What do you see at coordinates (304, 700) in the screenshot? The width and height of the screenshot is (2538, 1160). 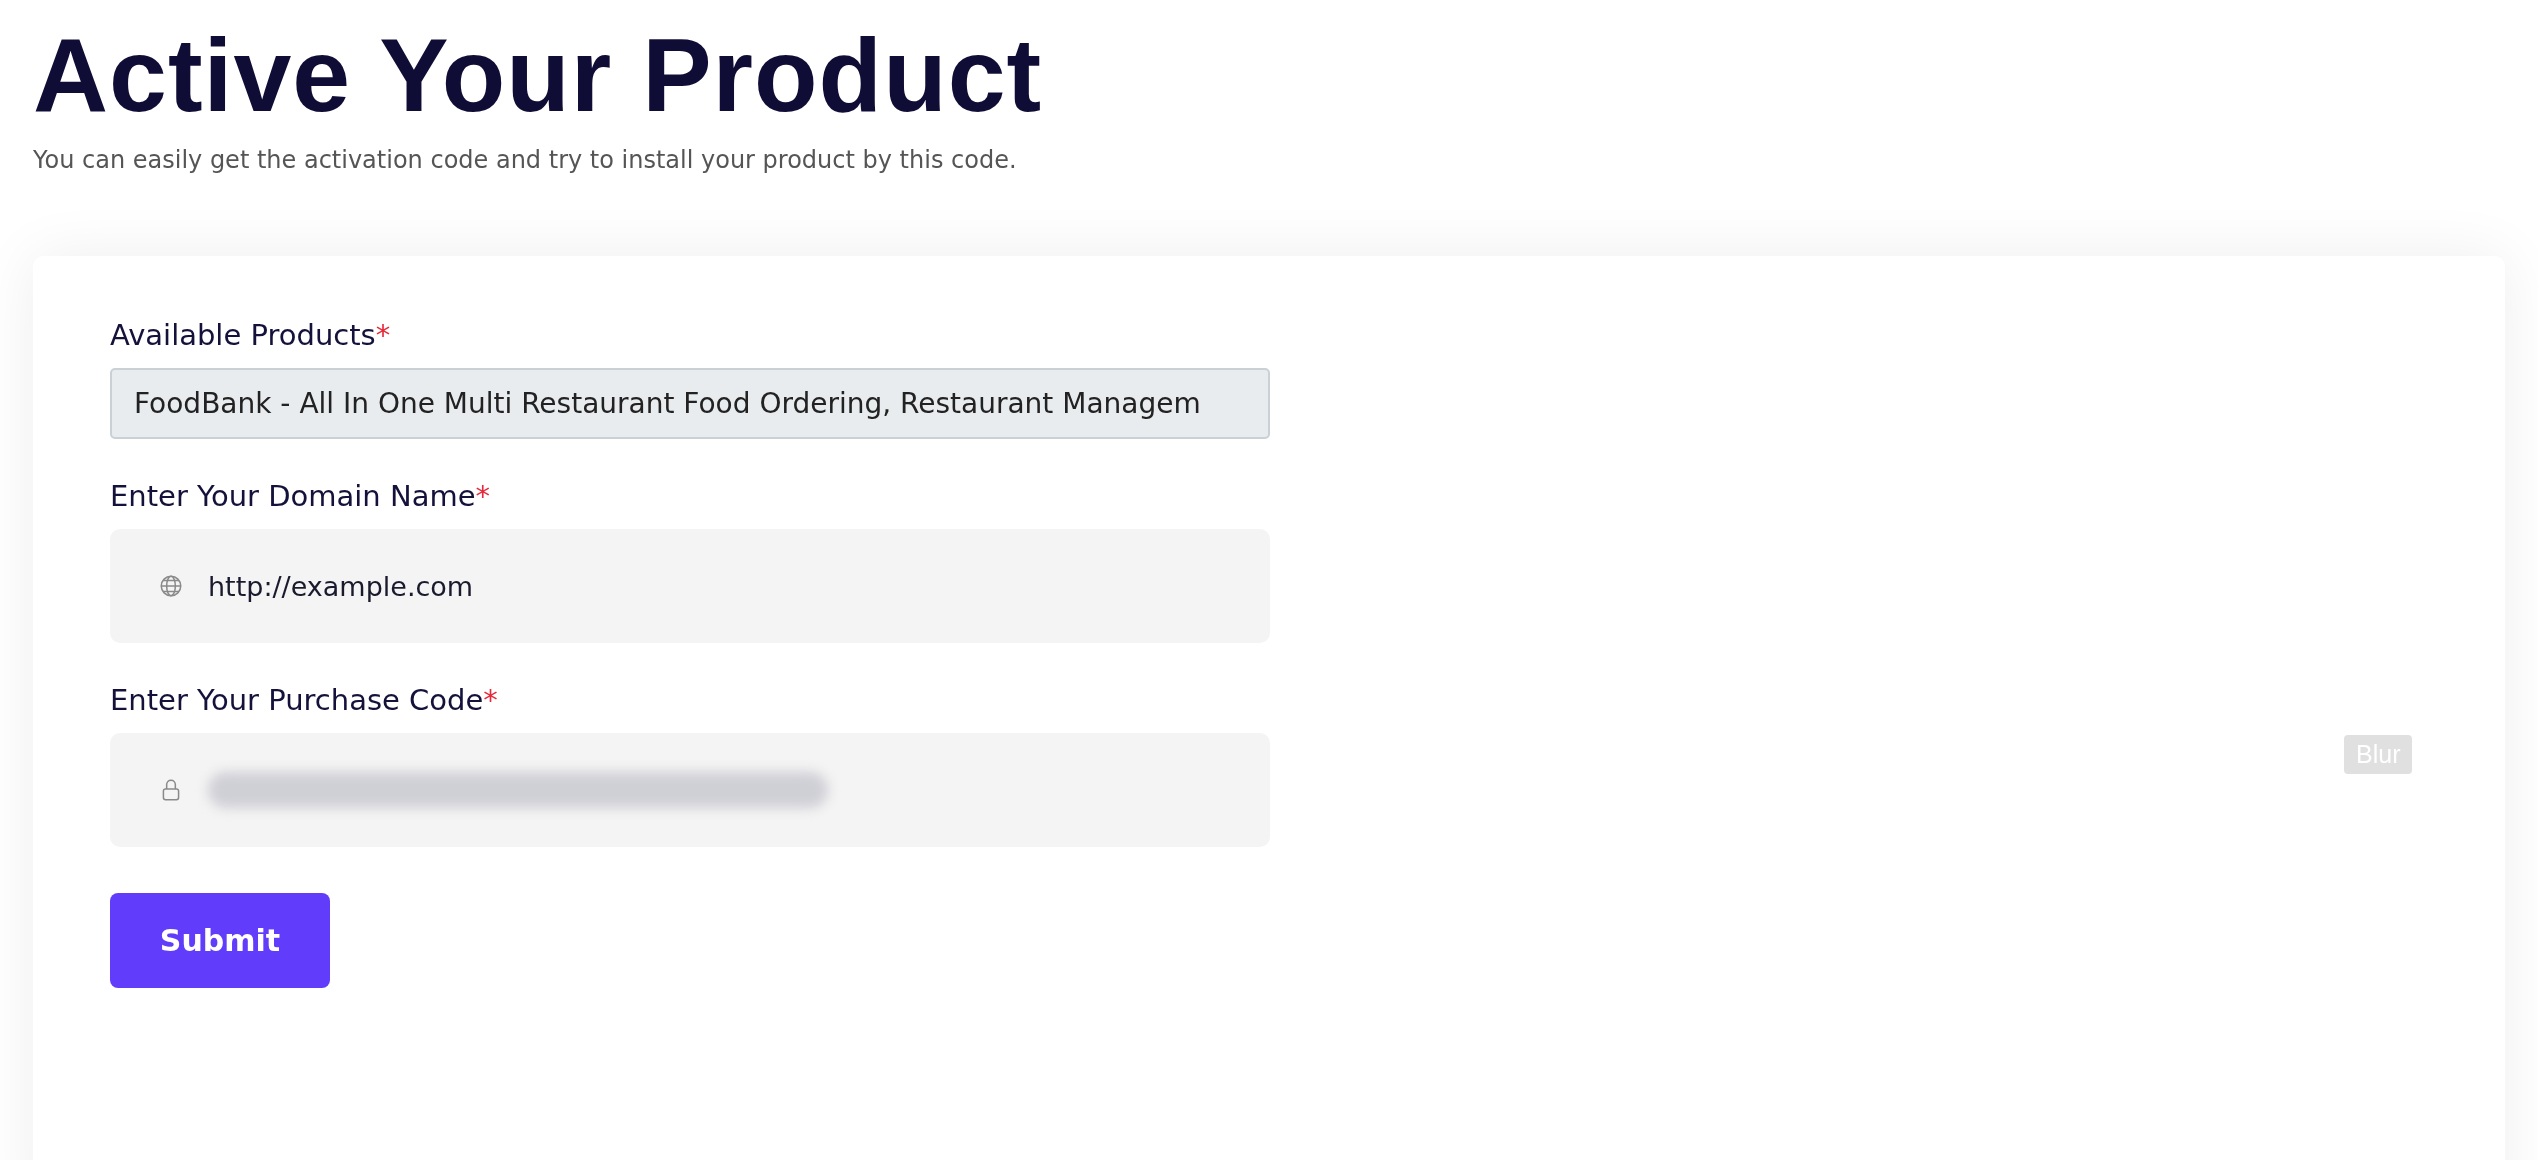 I see `field-label: Enter Your Purchase Code*` at bounding box center [304, 700].